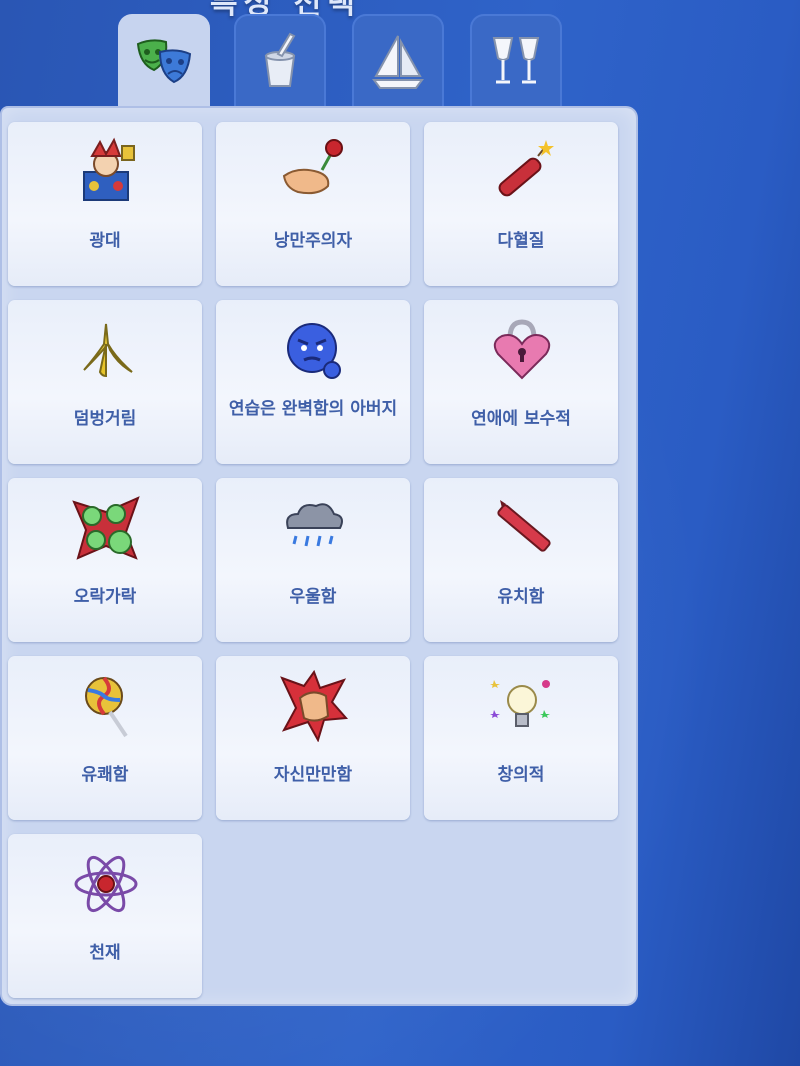  I want to click on trait-card-clown: 광대, so click(105, 204).